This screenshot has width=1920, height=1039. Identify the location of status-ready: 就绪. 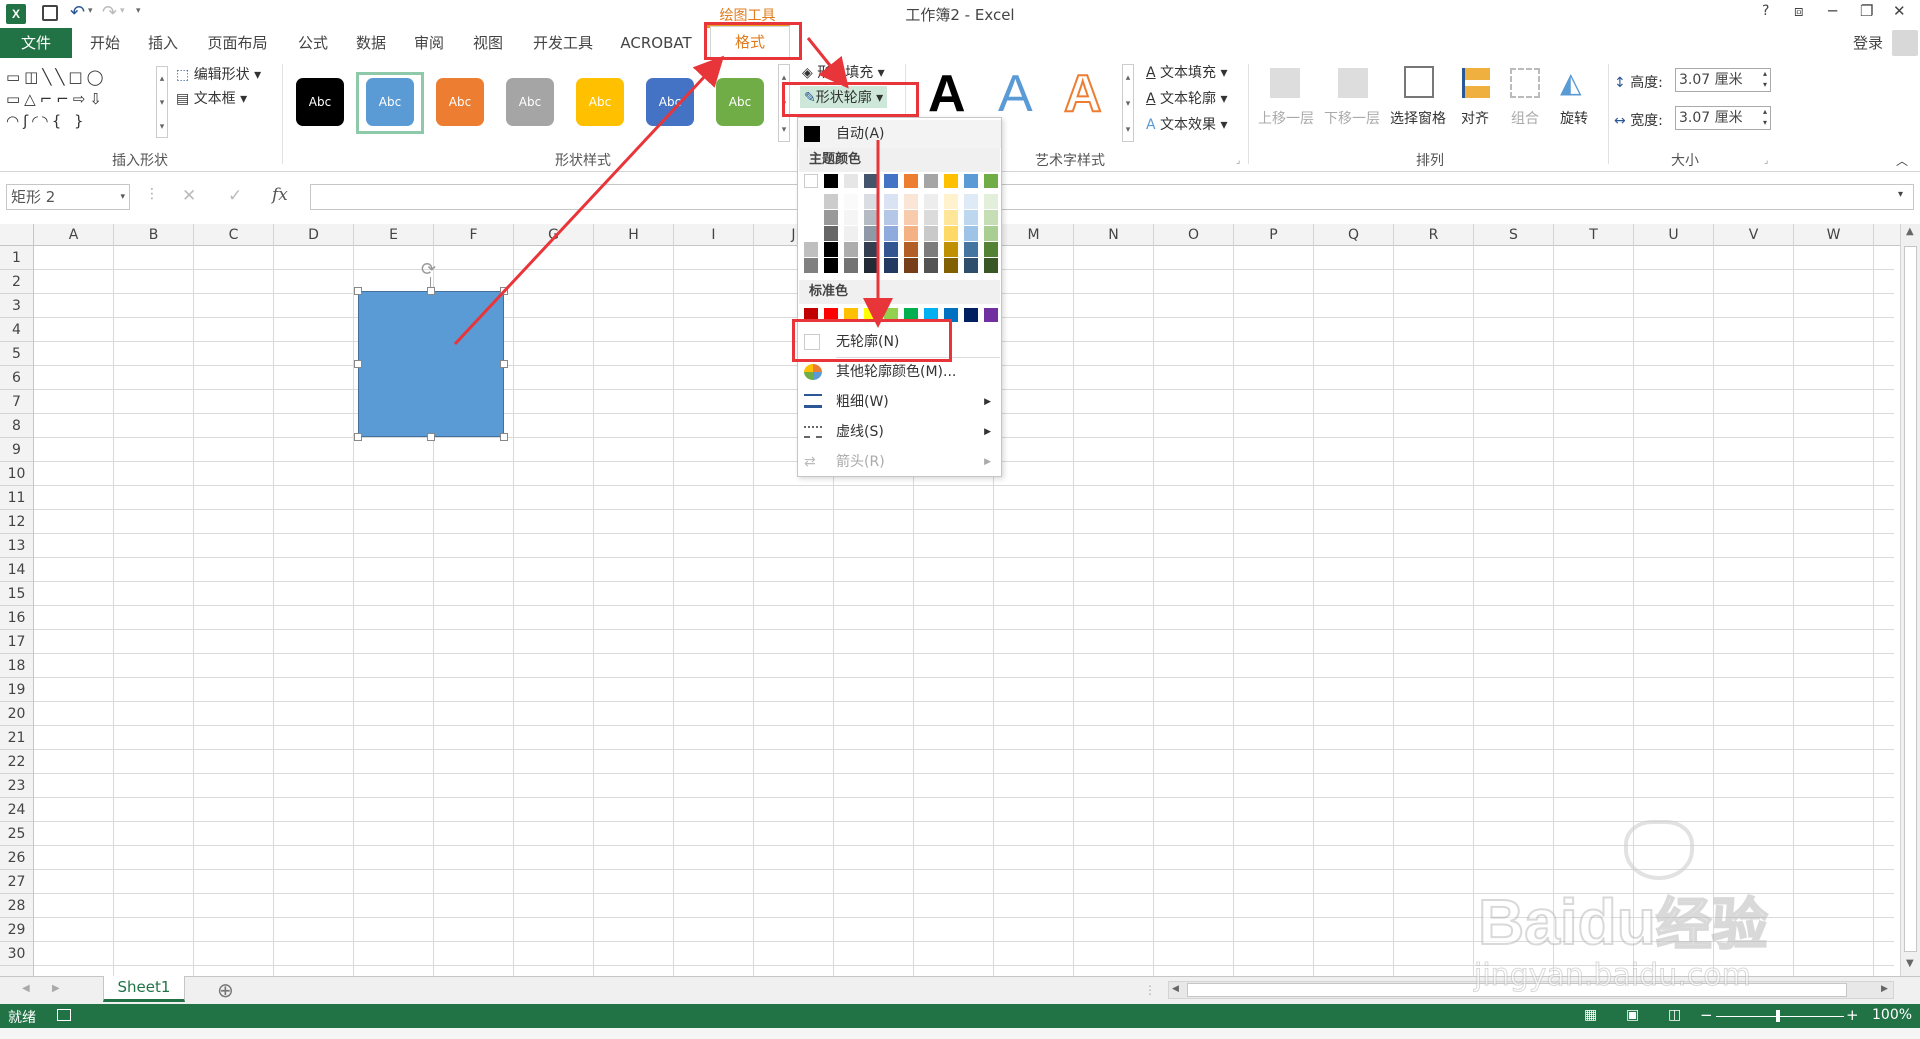
(22, 1018).